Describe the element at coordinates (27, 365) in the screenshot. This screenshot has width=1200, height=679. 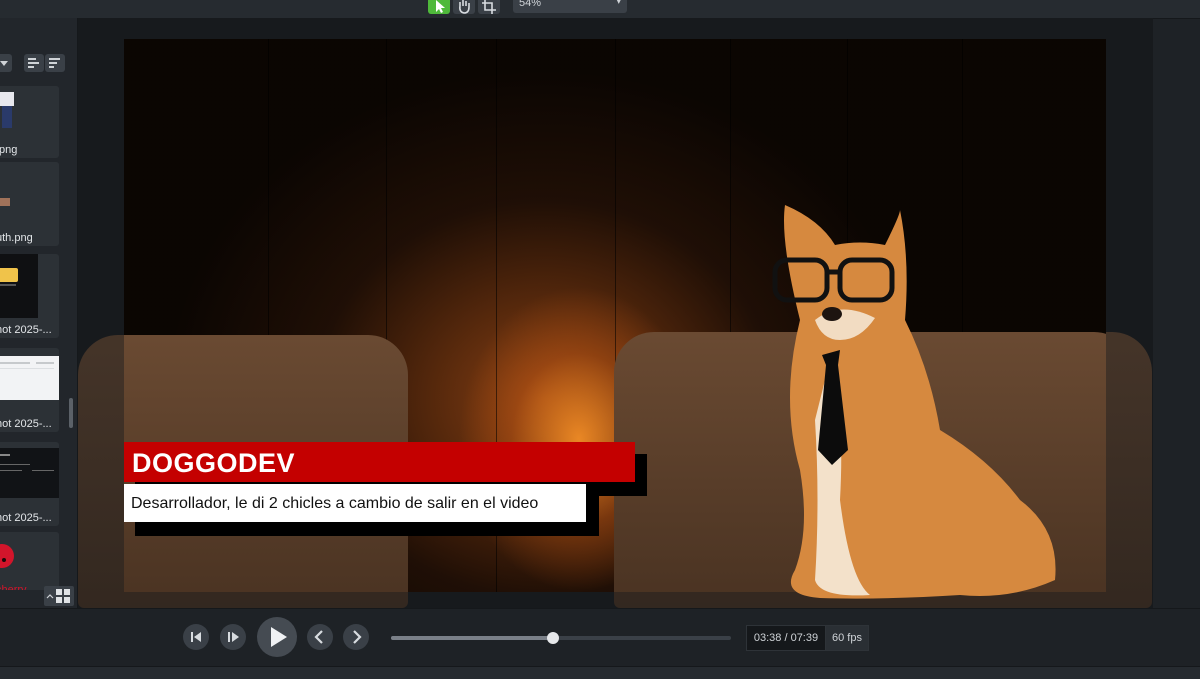
I see `screenshot-thumbnail-icon` at that location.